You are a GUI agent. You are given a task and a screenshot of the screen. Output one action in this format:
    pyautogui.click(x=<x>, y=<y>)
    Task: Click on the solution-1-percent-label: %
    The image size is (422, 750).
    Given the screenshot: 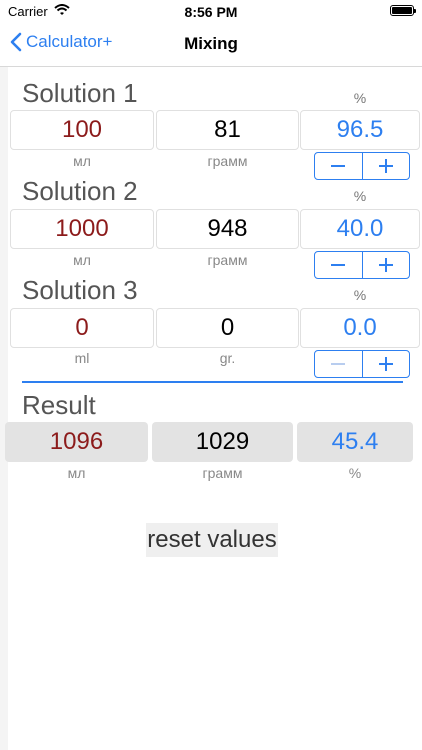 What is the action you would take?
    pyautogui.click(x=360, y=98)
    